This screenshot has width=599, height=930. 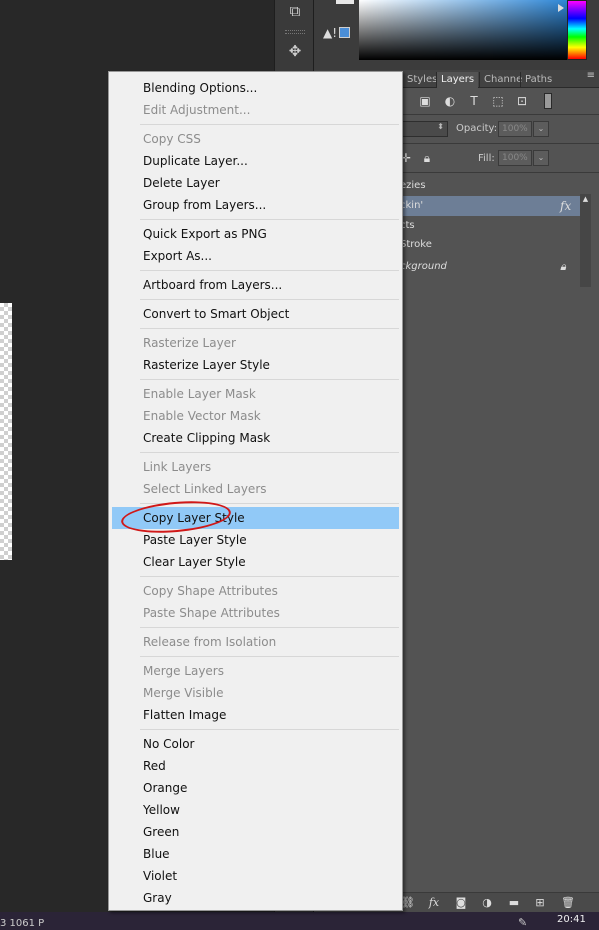 I want to click on menu-item-select-linked-layers: Select Linked Layers, so click(x=205, y=489).